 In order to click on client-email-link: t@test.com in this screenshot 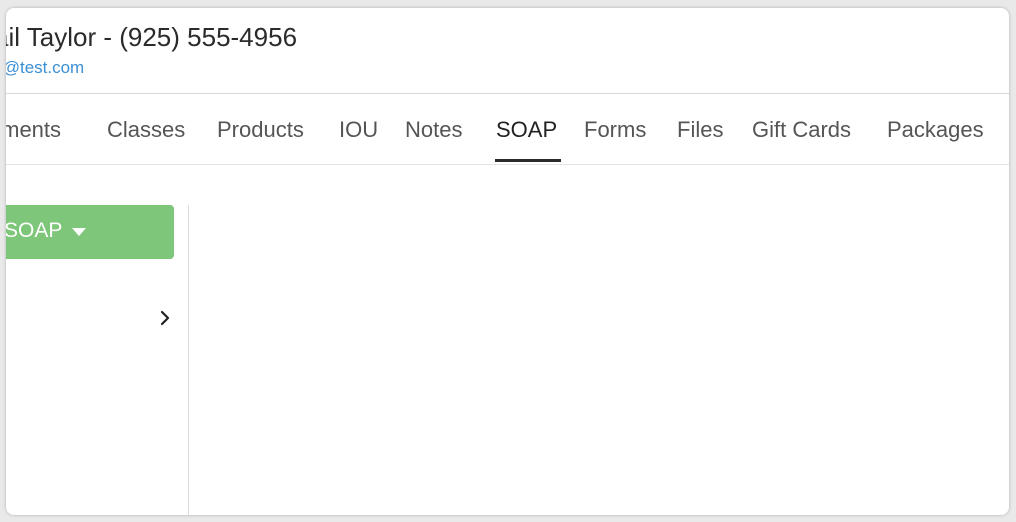, I will do `click(45, 68)`.